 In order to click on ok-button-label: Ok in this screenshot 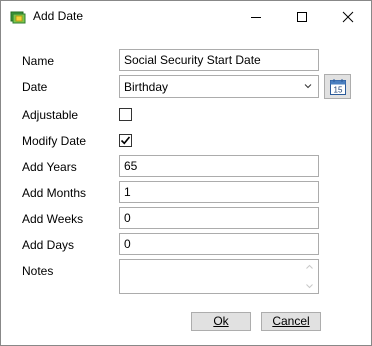, I will do `click(221, 321)`.